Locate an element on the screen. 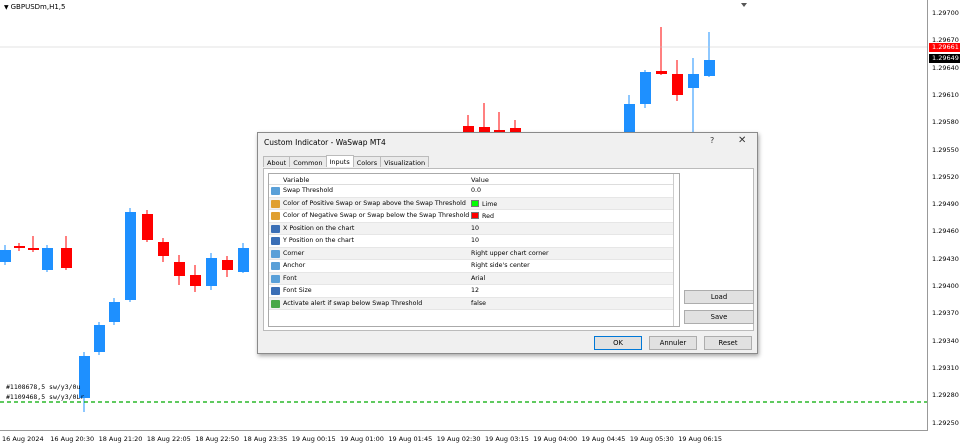  row-value-text: Right side's center is located at coordinates (500, 265).